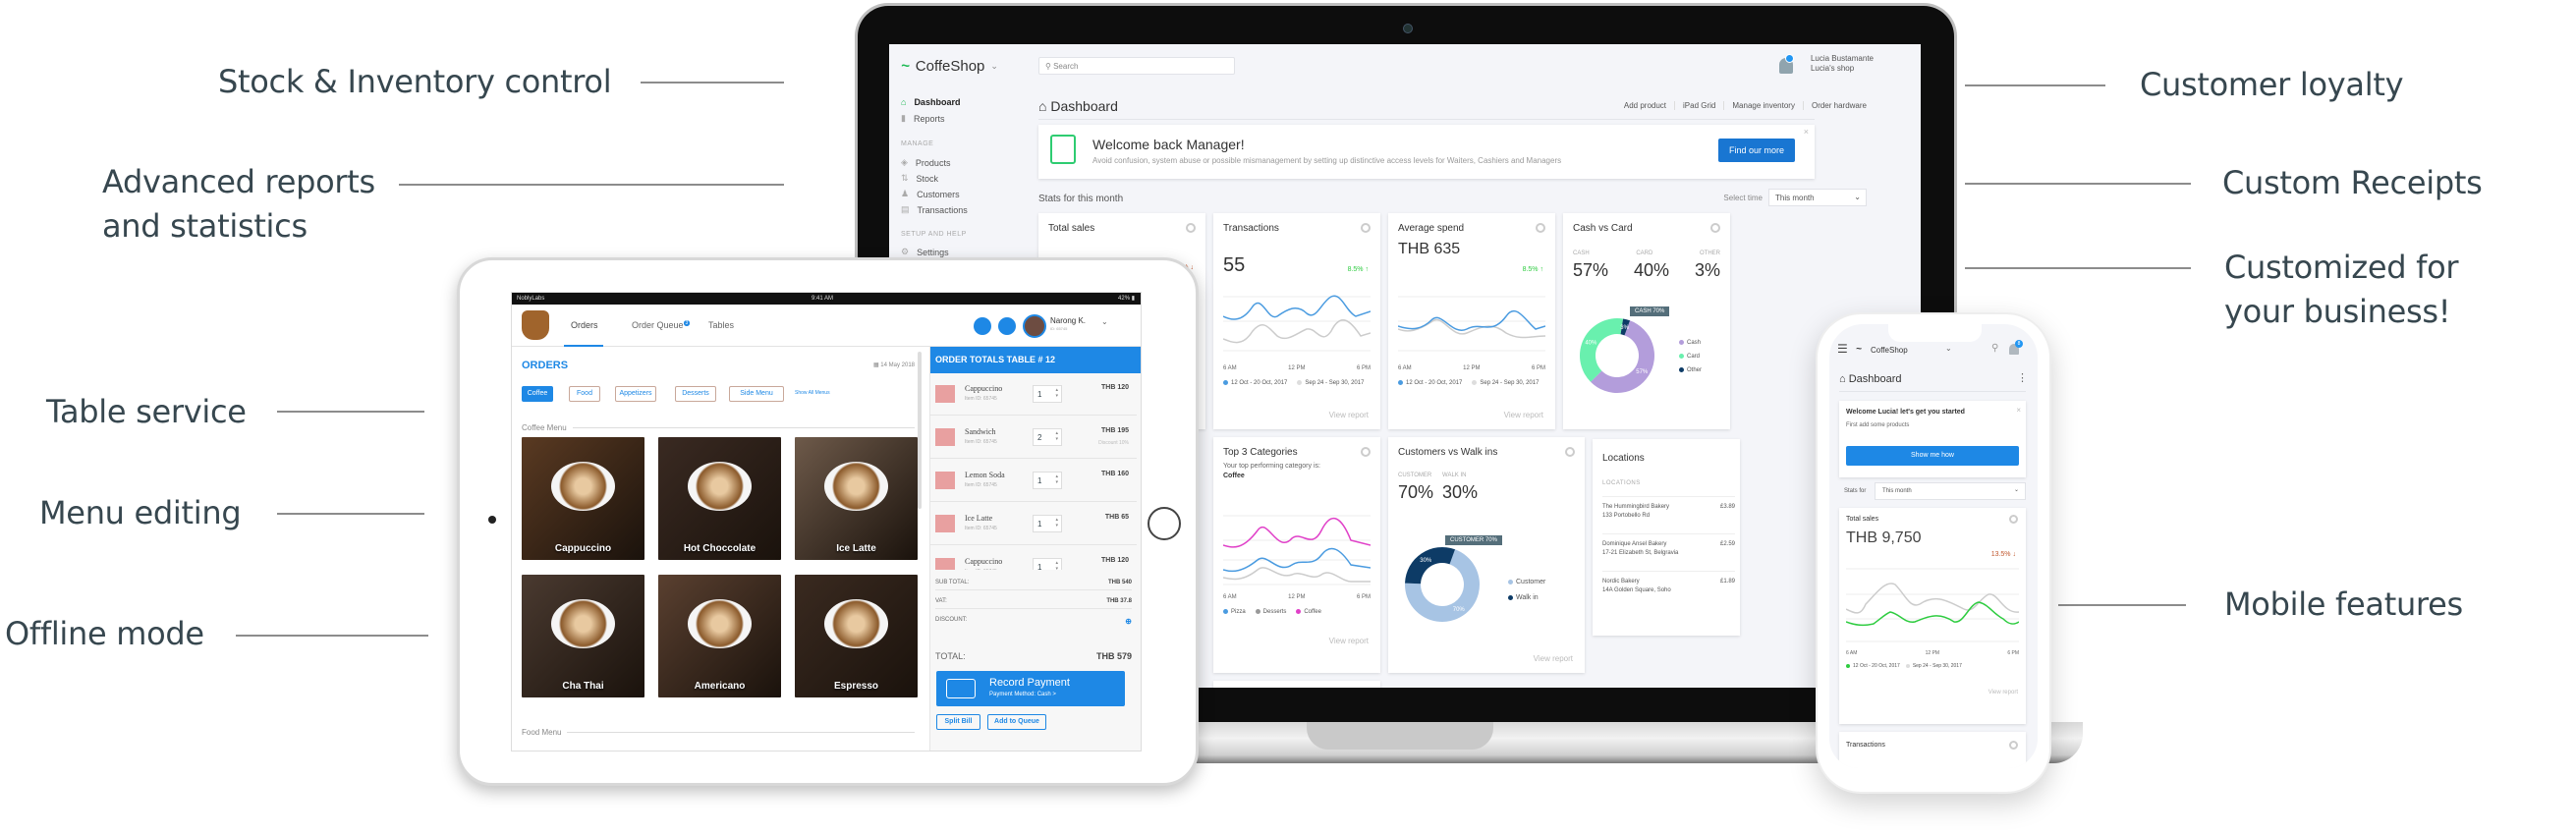 The image size is (2576, 835). Describe the element at coordinates (1084, 106) in the screenshot. I see `page-title-text: Dashboard` at that location.